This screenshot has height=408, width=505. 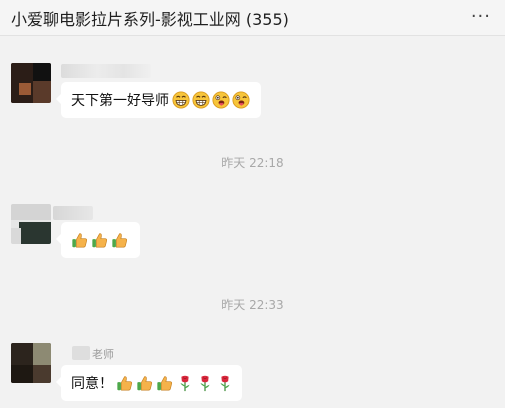 I want to click on message-bubble: 同意！, so click(x=149, y=383).